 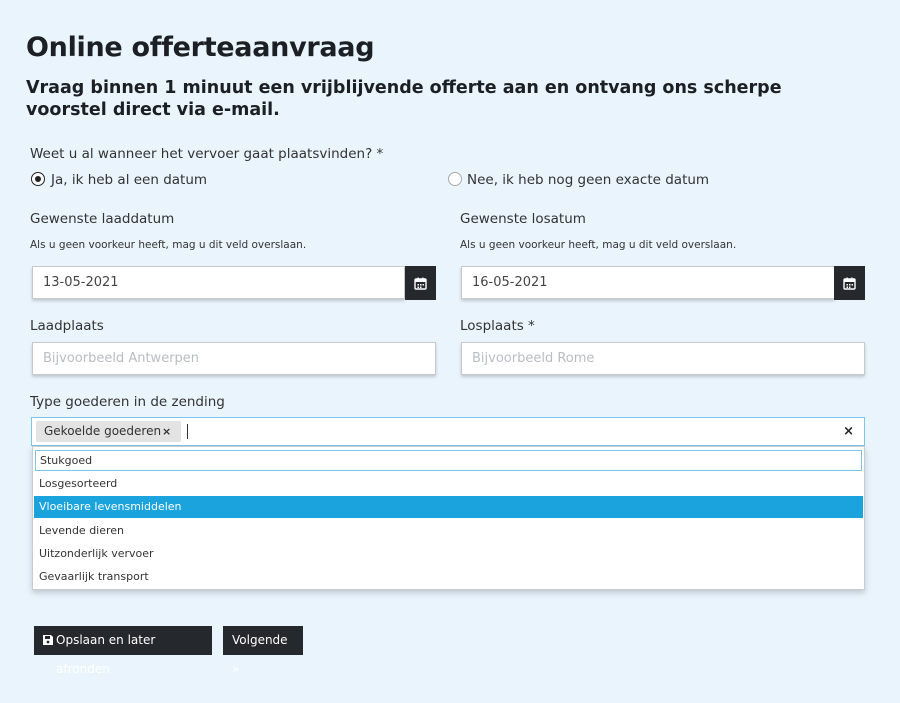 I want to click on radio-yes-label: Ja, ik heb al een datum, so click(x=129, y=180).